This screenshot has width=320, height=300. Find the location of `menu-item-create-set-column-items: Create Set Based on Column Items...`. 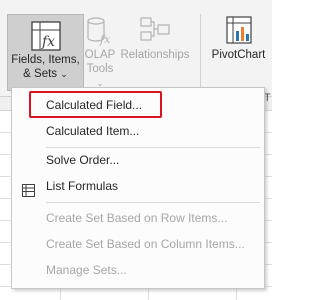

menu-item-create-set-column-items: Create Set Based on Column Items... is located at coordinates (138, 244).